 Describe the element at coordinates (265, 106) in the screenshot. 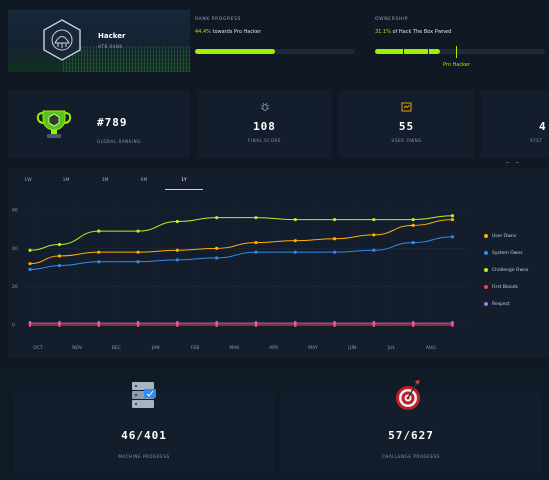

I see `bug-icon` at that location.